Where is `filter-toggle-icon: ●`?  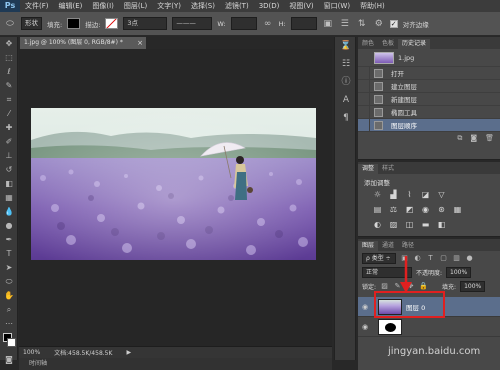
filter-toggle-icon: ● is located at coordinates (469, 258).